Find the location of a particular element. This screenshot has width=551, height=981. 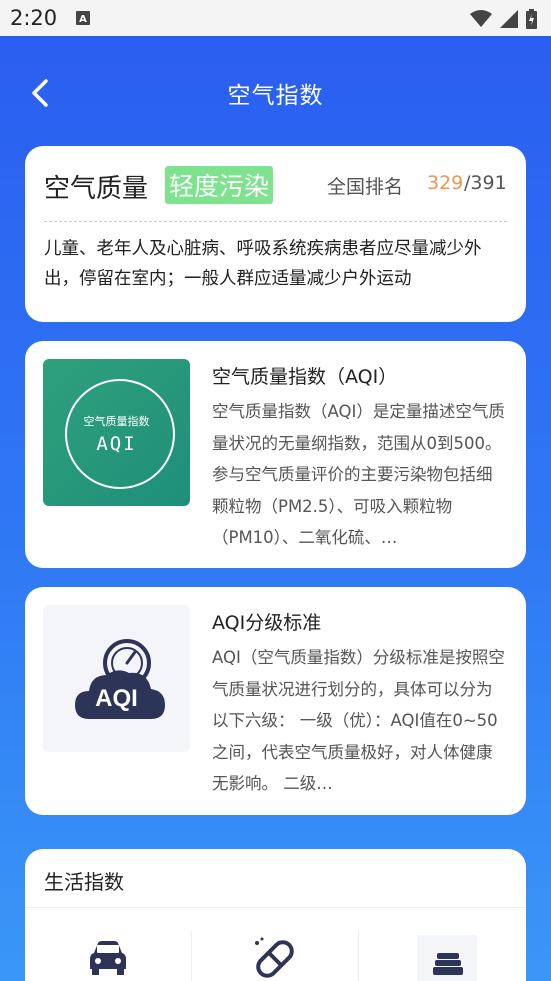

aqi-cloud-thumbnail: AQI is located at coordinates (116, 678).